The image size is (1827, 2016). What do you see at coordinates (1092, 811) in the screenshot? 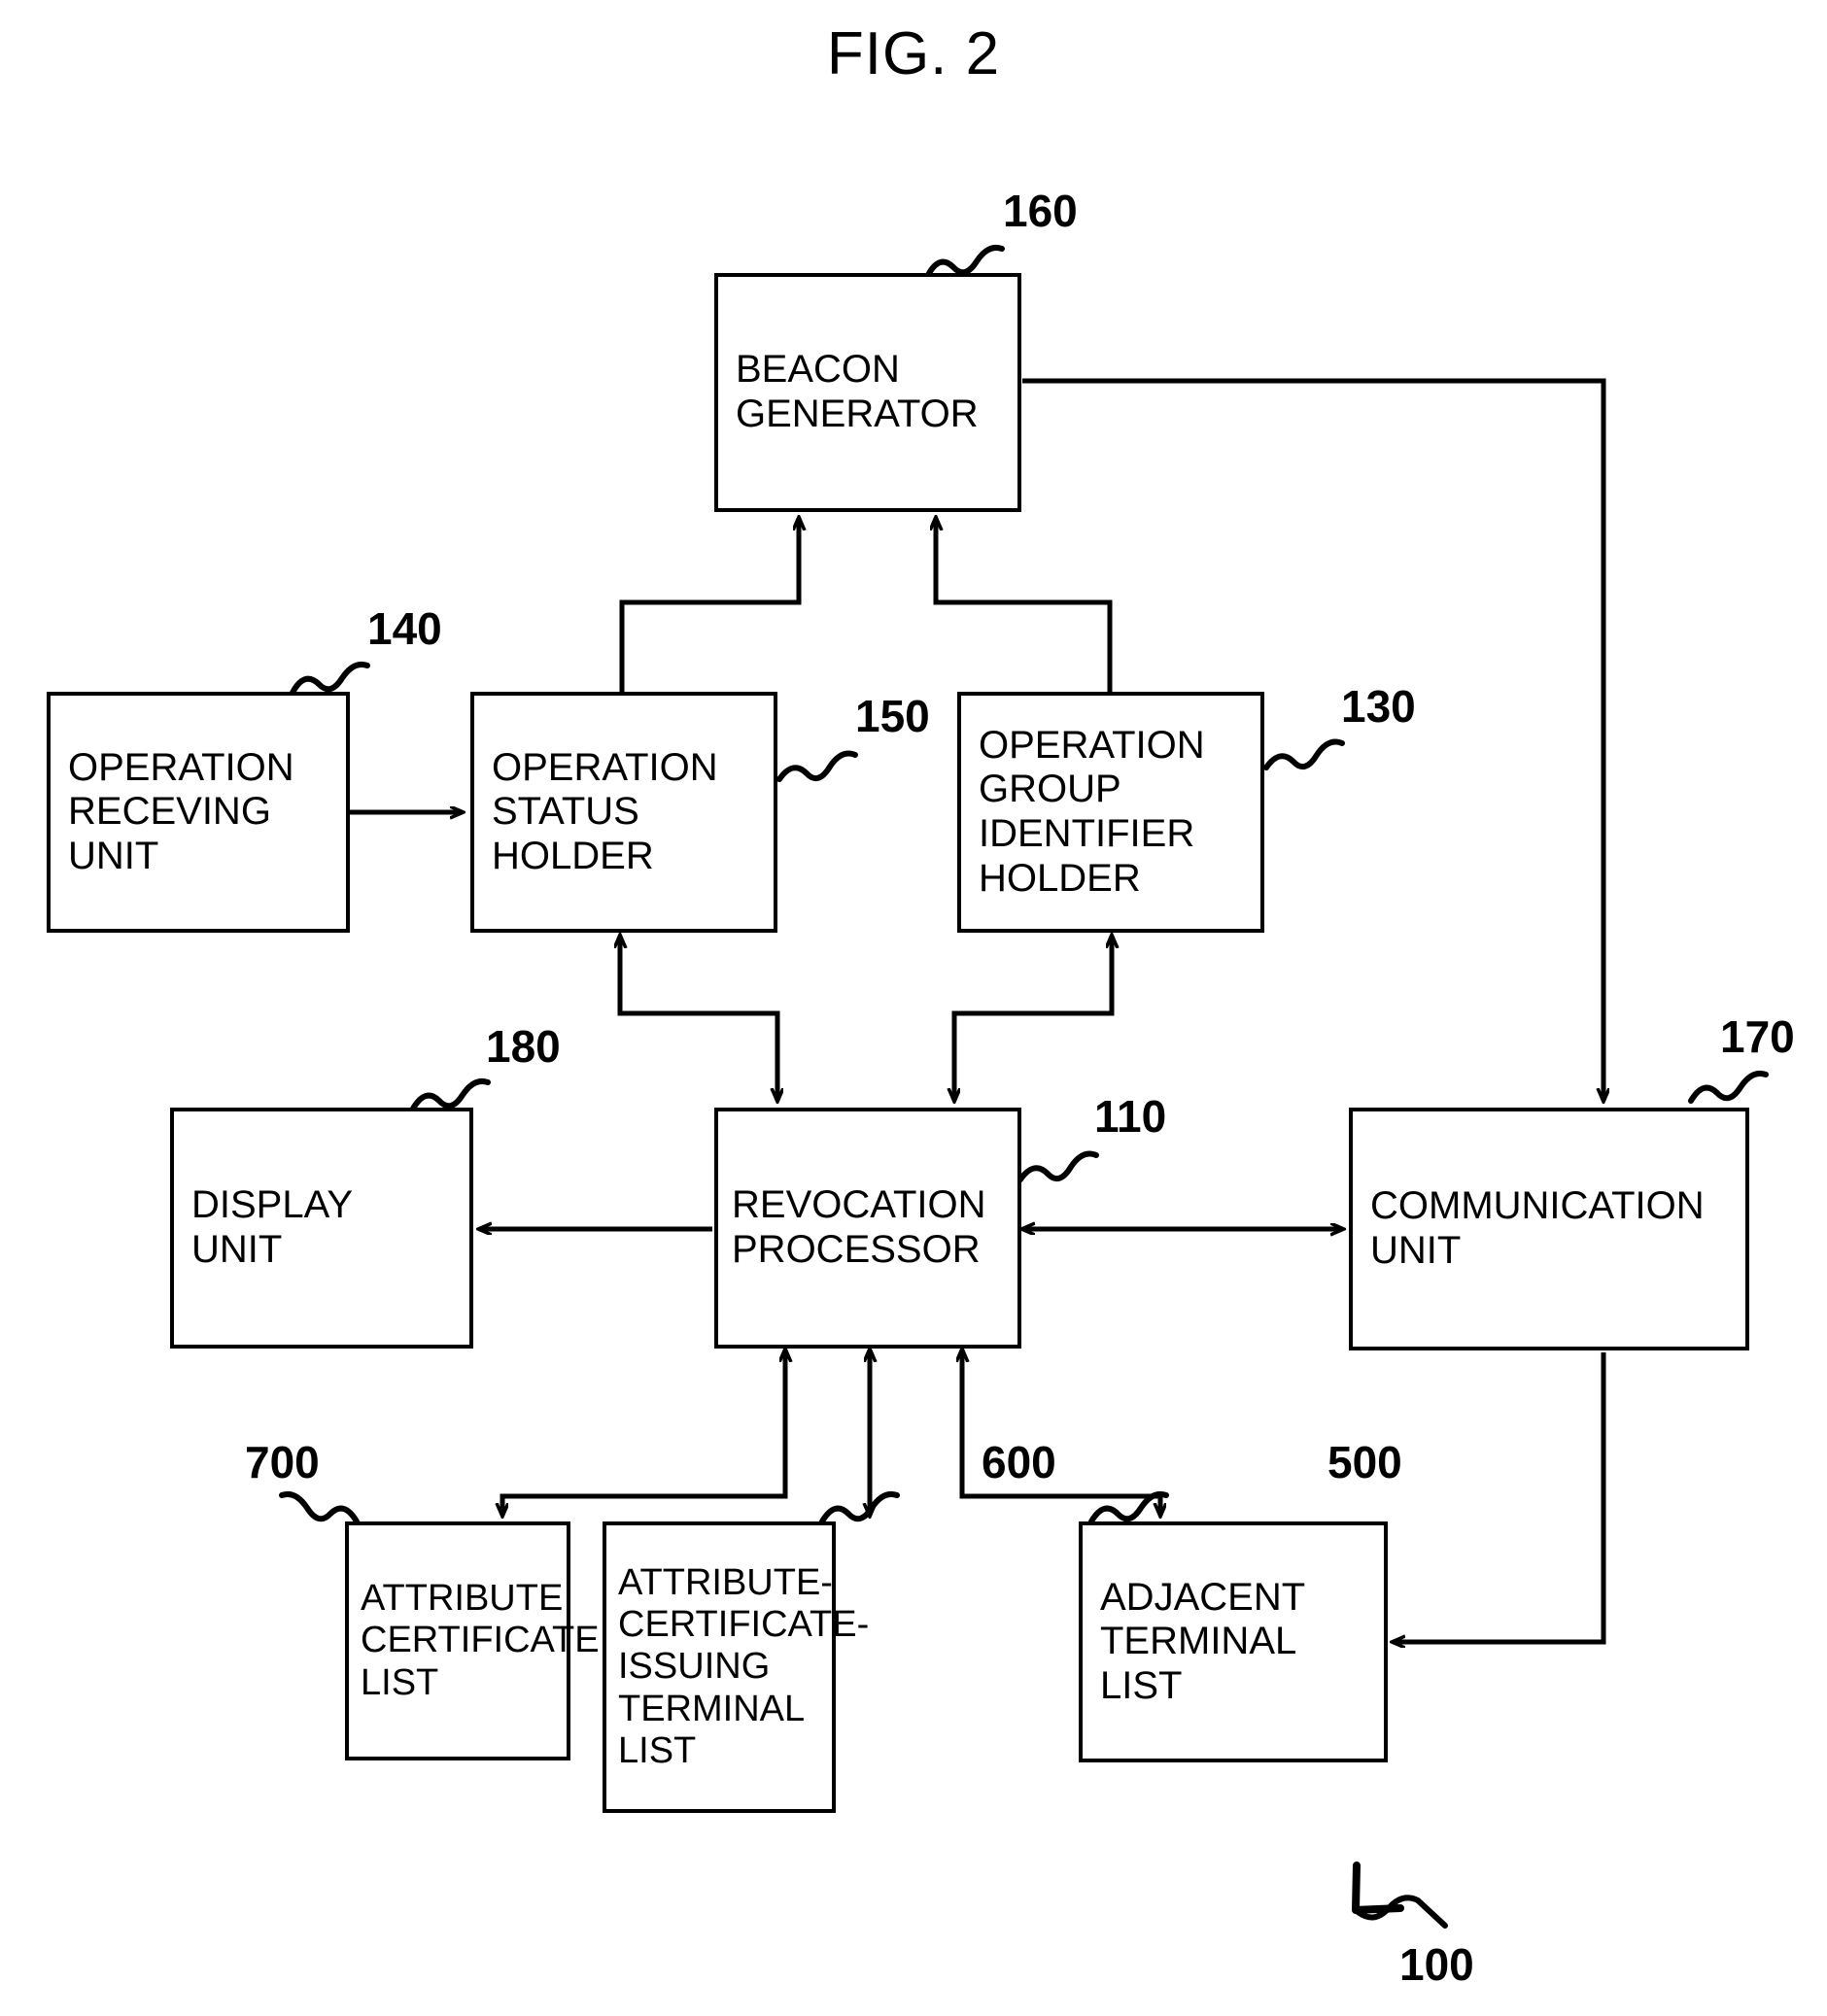
I see `block-label-operation-group-identifier-holder: OPERATION GROUP IDENTIFIER HOLDER` at bounding box center [1092, 811].